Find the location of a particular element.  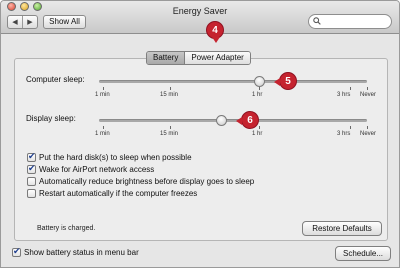

callout-badge-5: 5 is located at coordinates (285, 81).